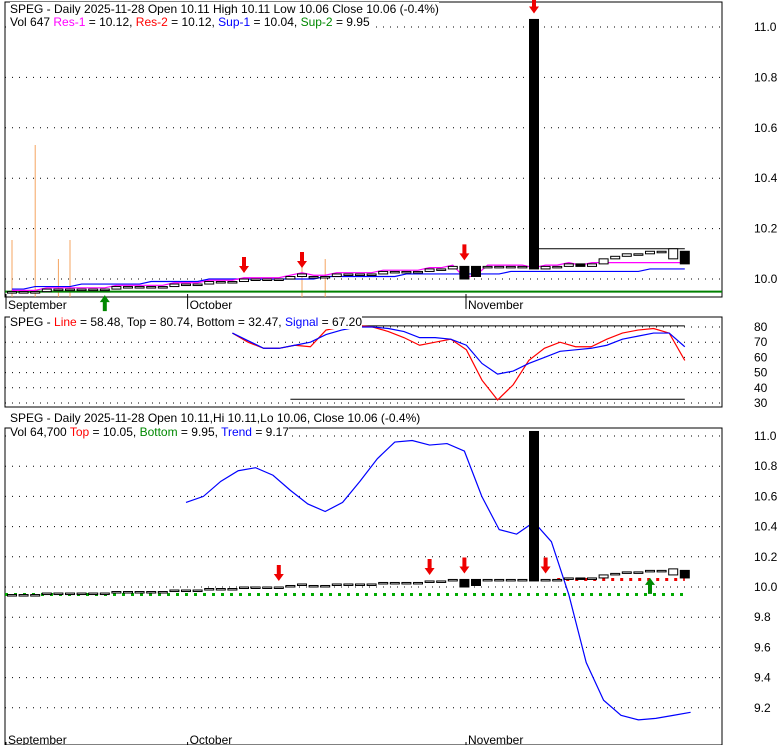 This screenshot has width=780, height=745. What do you see at coordinates (765, 436) in the screenshot?
I see `y-tick-label: 11.0` at bounding box center [765, 436].